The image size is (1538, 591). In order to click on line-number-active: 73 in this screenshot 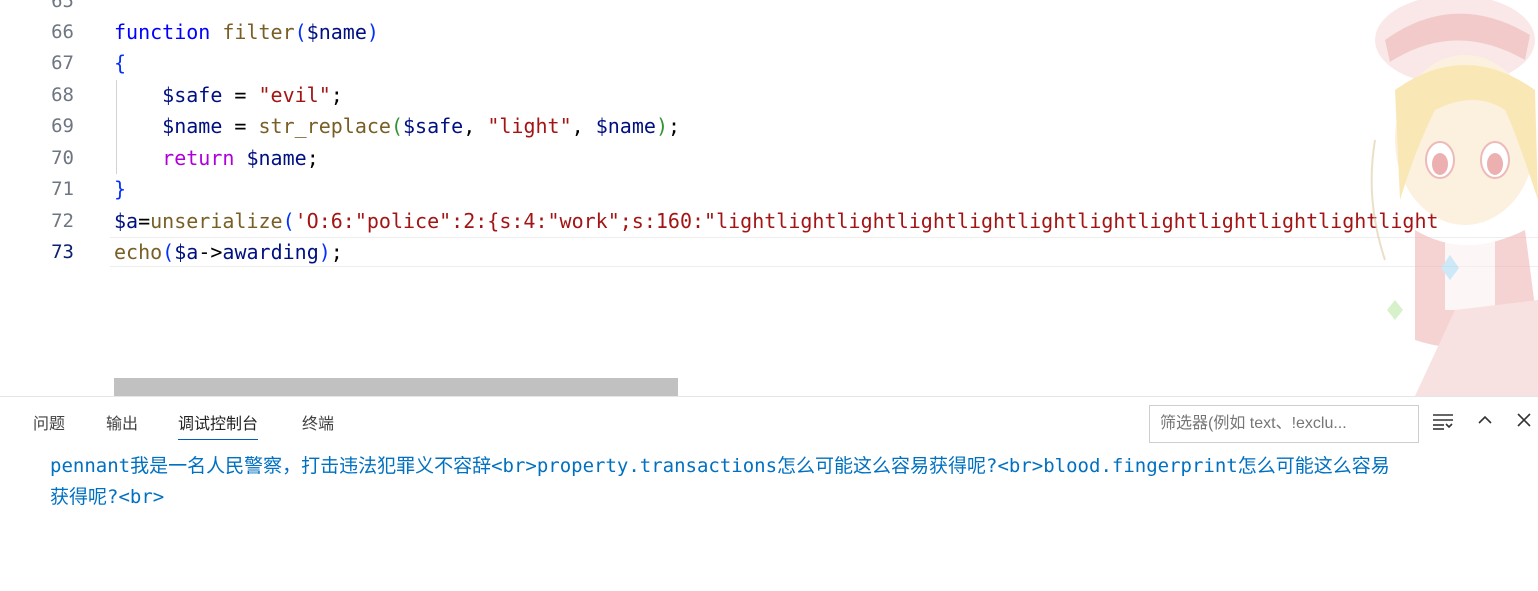, I will do `click(62, 252)`.